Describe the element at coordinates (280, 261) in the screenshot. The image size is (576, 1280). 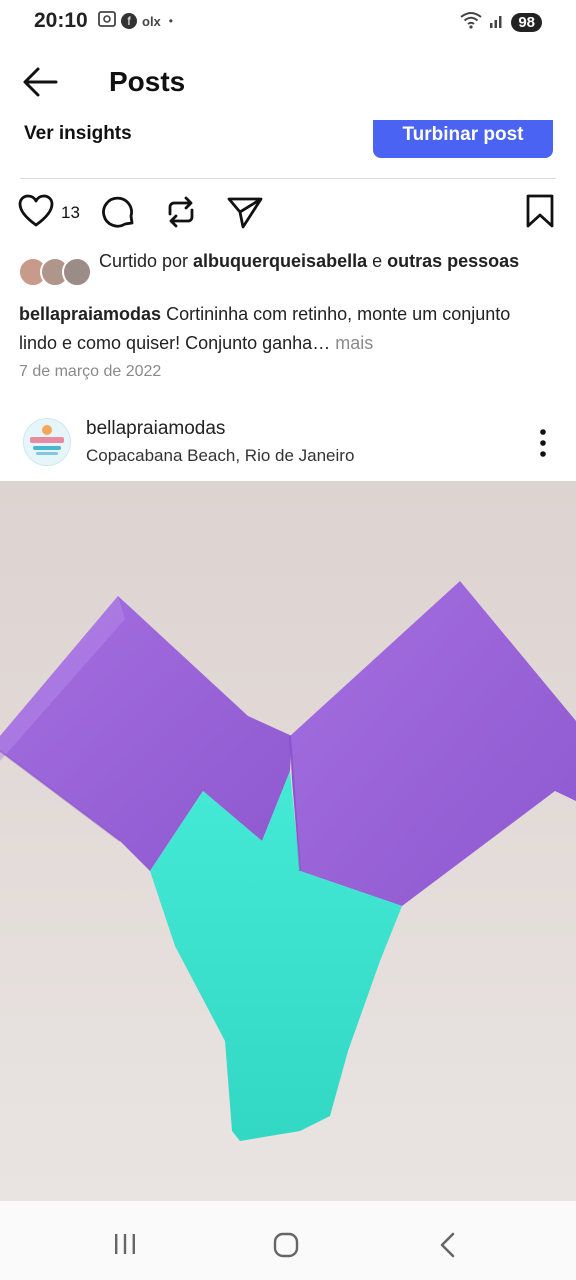
I see `liked-by-user: albuquerqueisabella` at that location.